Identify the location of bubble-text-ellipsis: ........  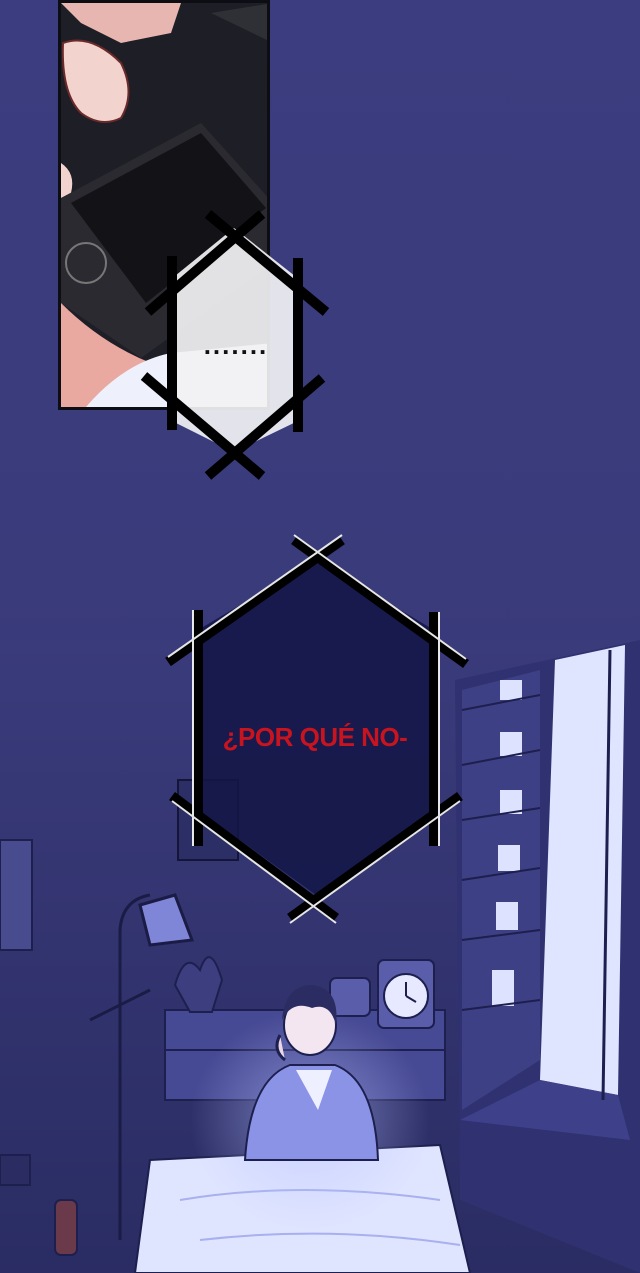
(236, 345).